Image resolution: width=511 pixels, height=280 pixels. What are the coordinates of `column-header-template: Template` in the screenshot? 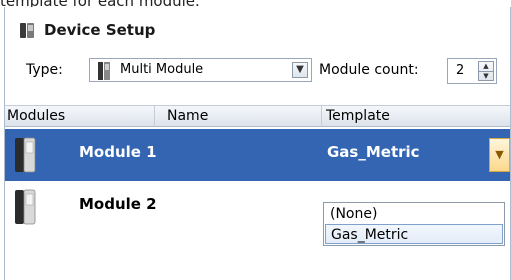 It's located at (416, 116).